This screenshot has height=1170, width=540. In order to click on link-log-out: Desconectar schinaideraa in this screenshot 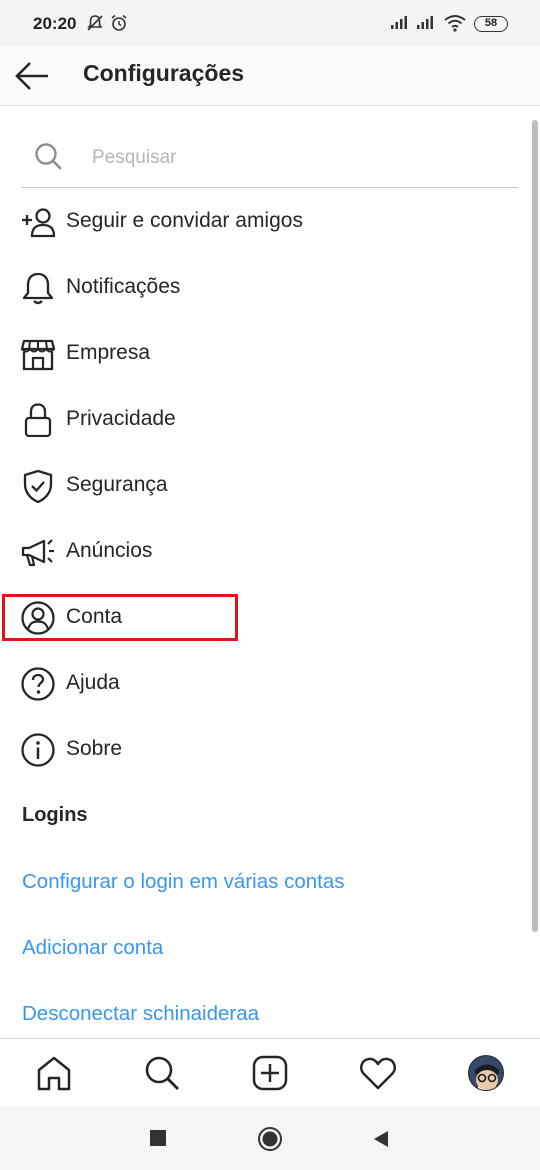, I will do `click(140, 1014)`.